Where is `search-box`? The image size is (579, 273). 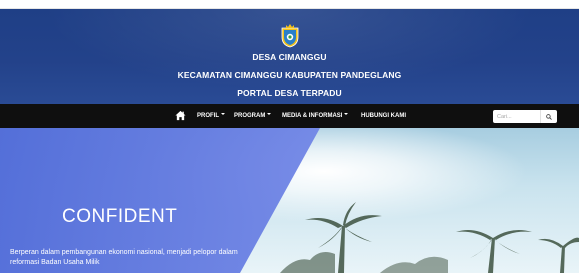 search-box is located at coordinates (525, 116).